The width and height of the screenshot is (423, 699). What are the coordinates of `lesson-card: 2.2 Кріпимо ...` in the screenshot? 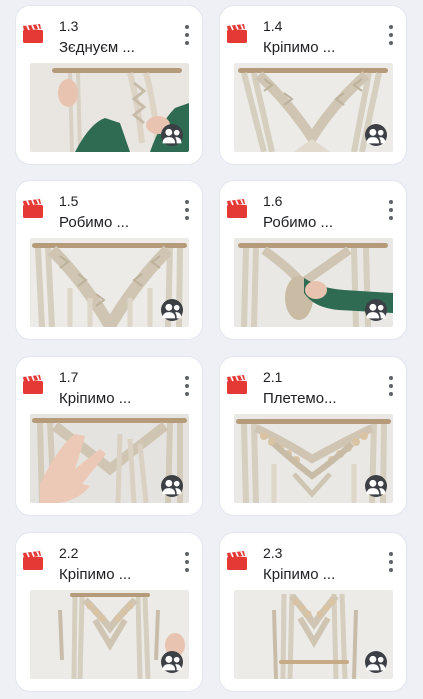 It's located at (109, 612).